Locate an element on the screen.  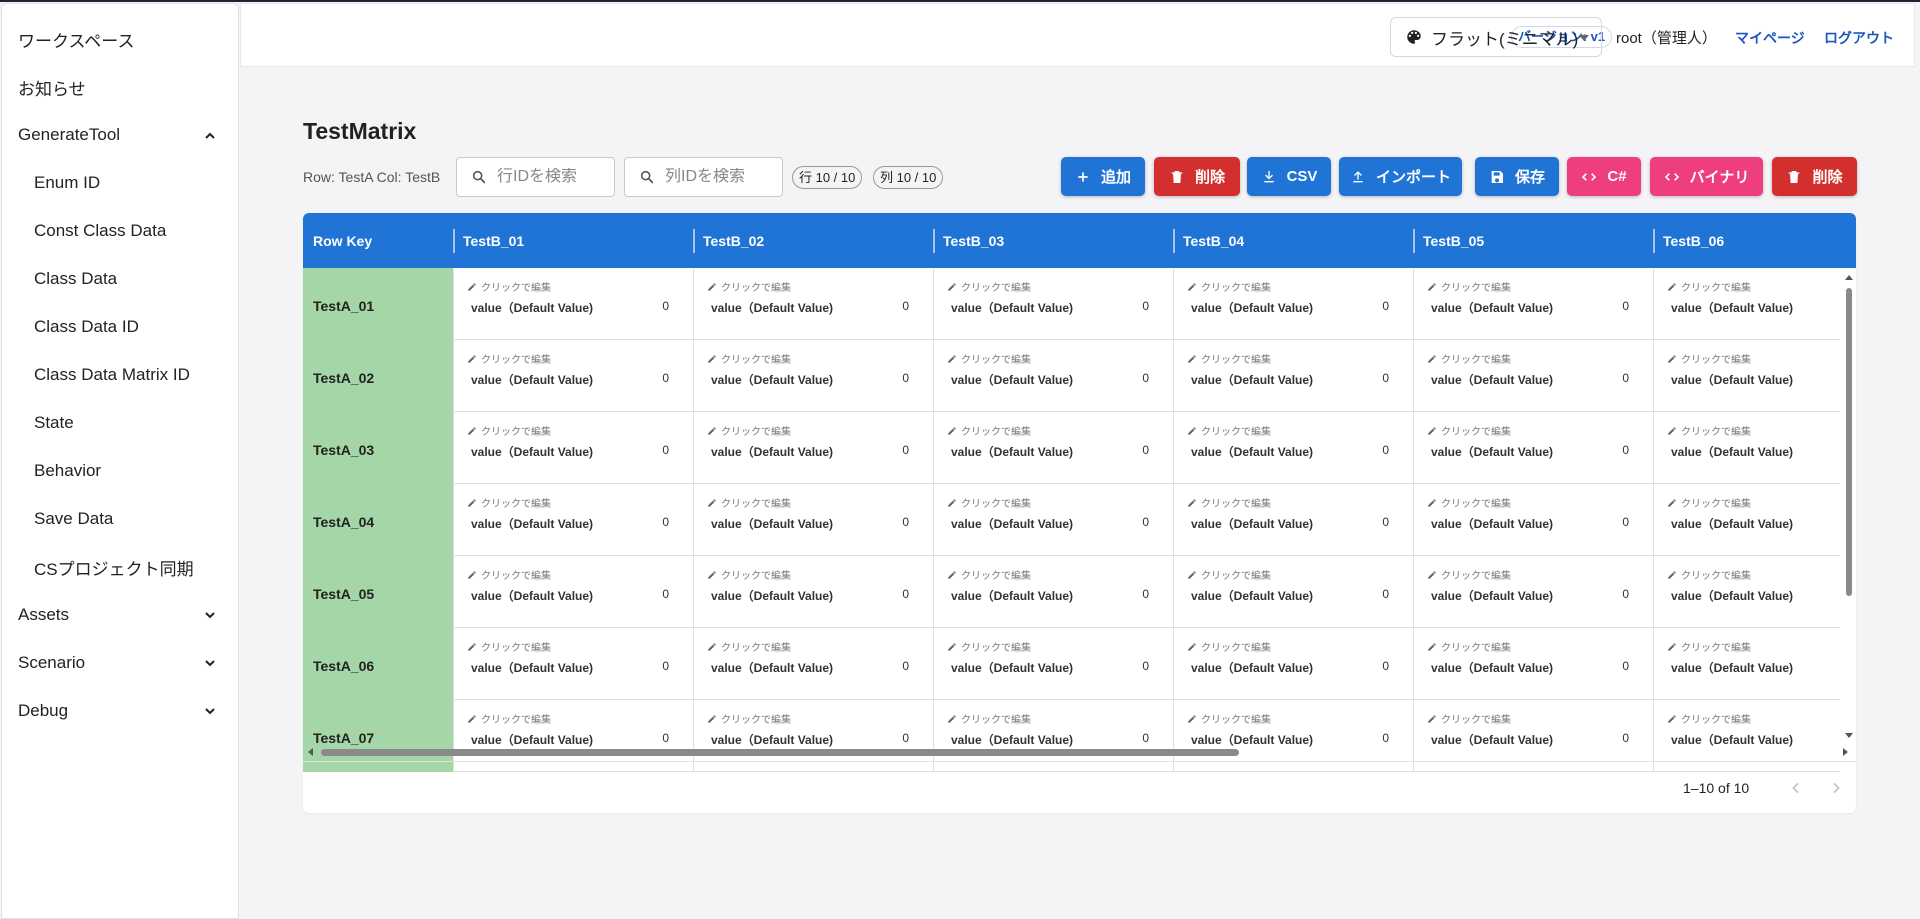
csv-button: CSV is located at coordinates (1289, 176).